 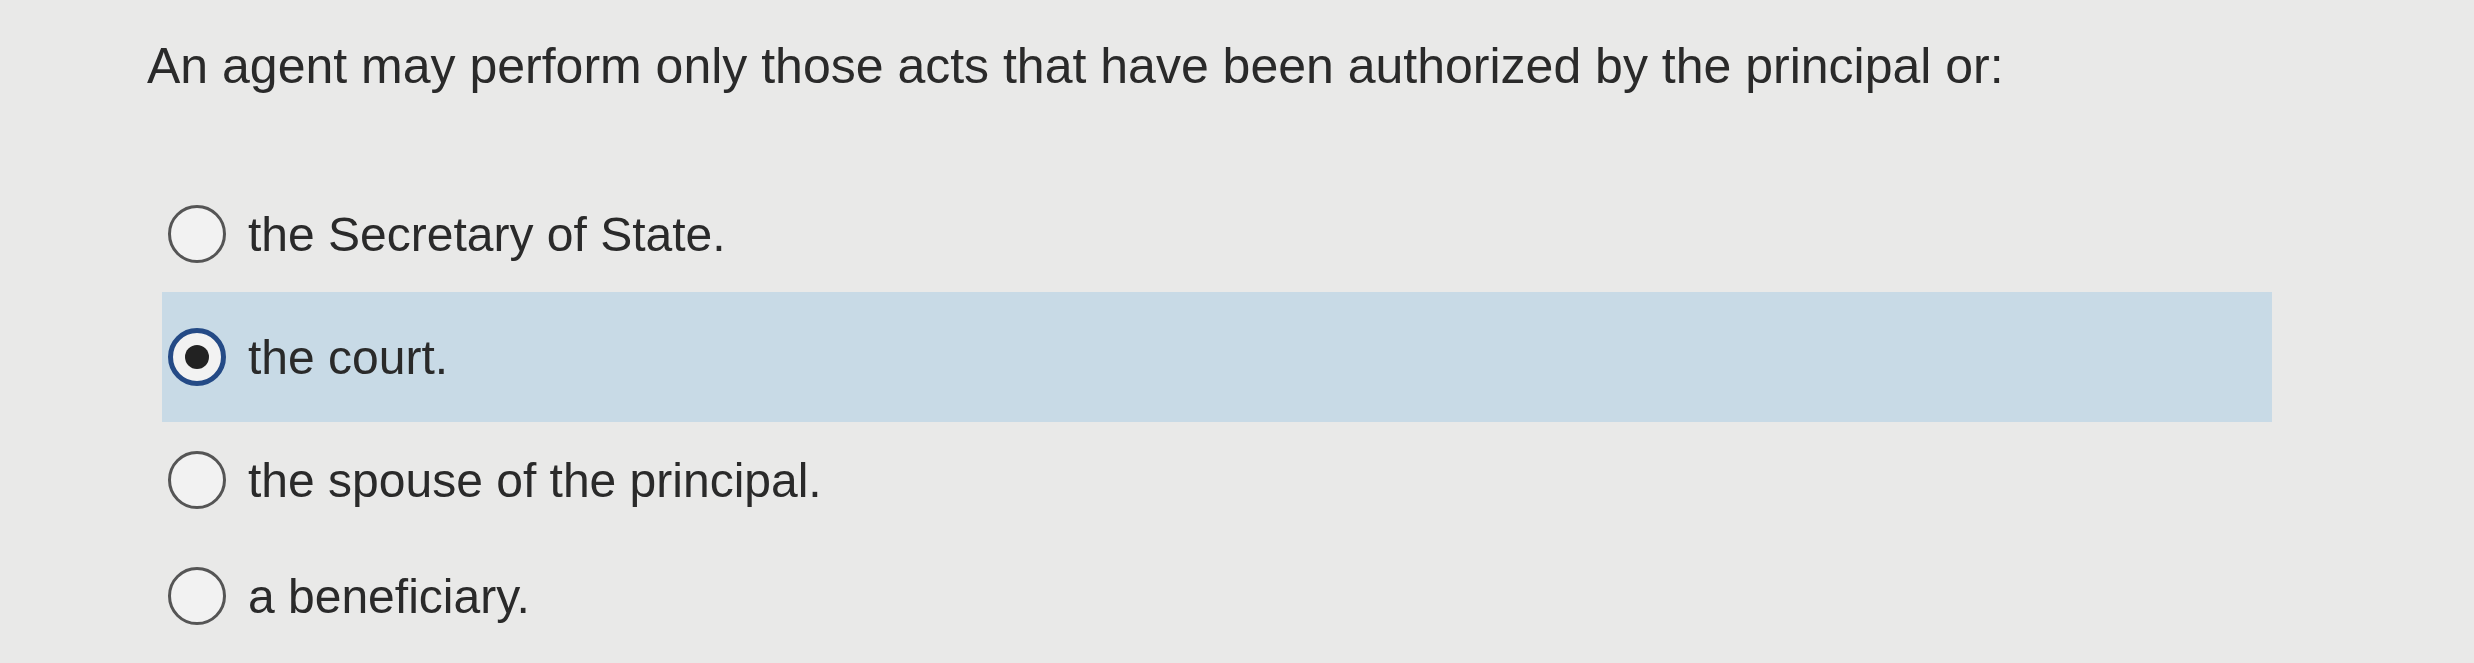 I want to click on question-text: An agent may perform only those acts that have been authorized by the principal or:, so click(x=1076, y=66).